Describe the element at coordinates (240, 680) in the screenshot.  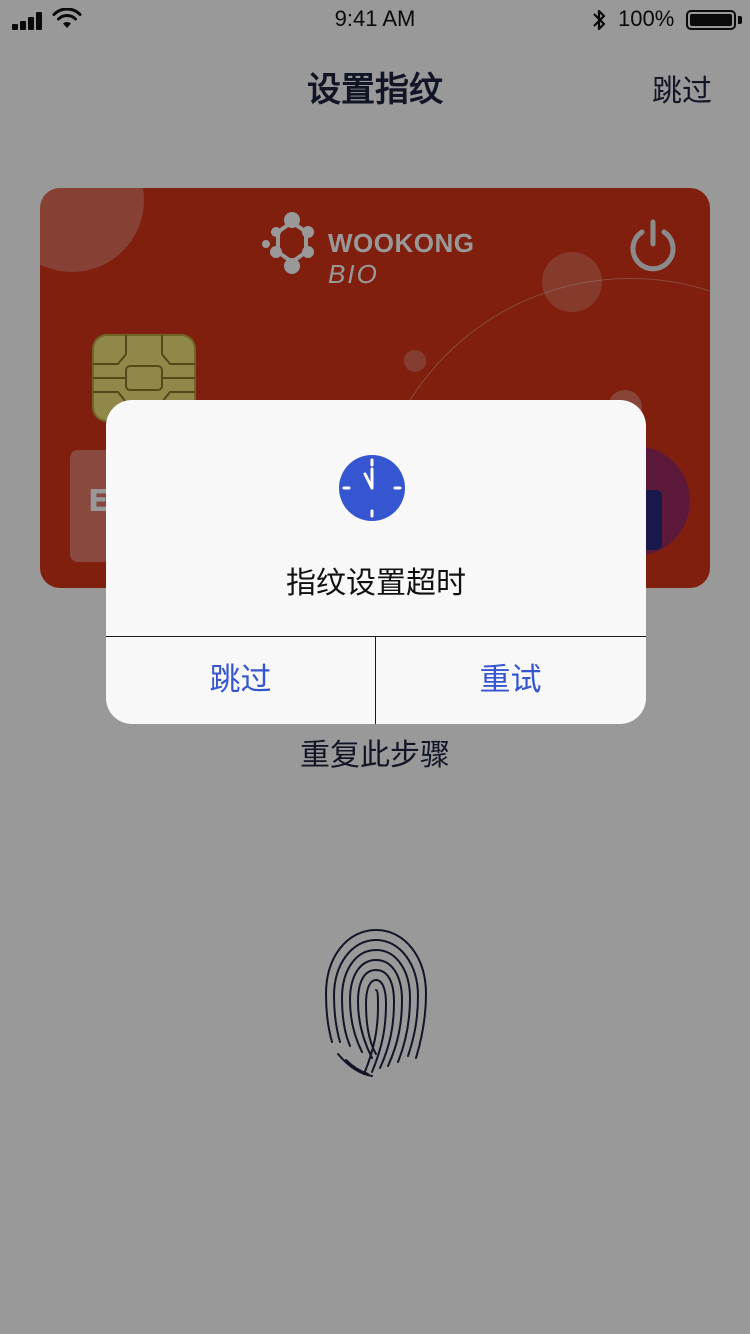
I see `skip-button: 跳过` at that location.